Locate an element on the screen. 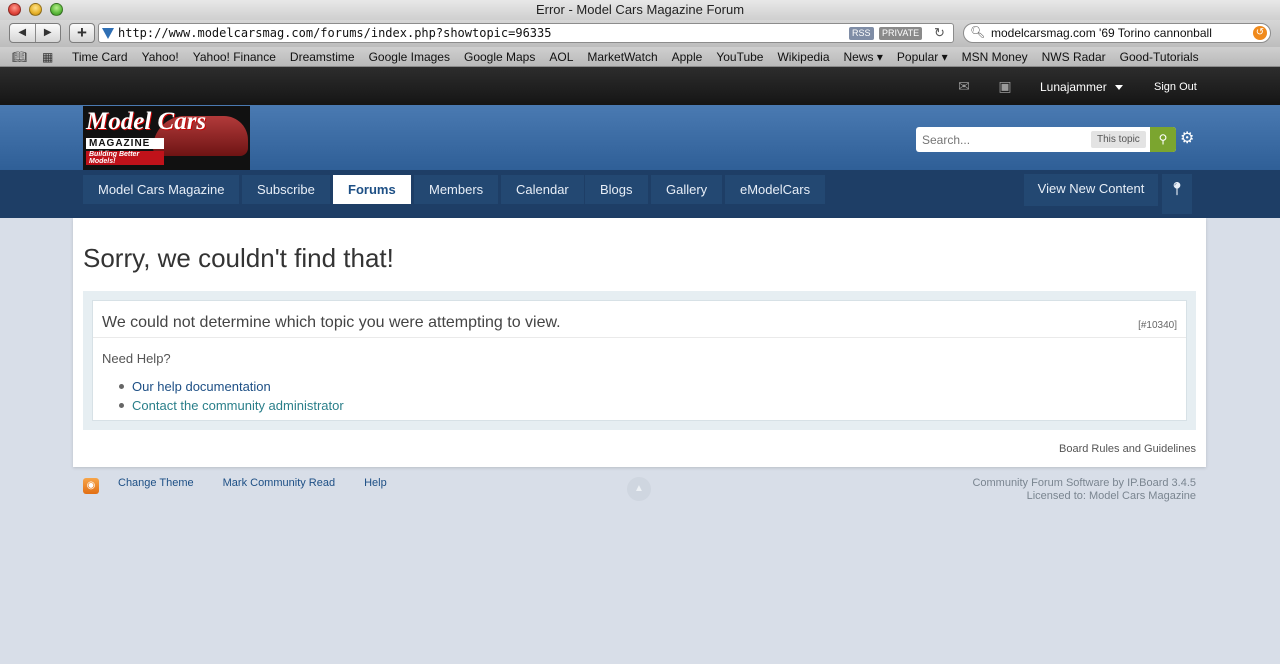 The height and width of the screenshot is (664, 1280). bookmark-item: AOL is located at coordinates (561, 57).